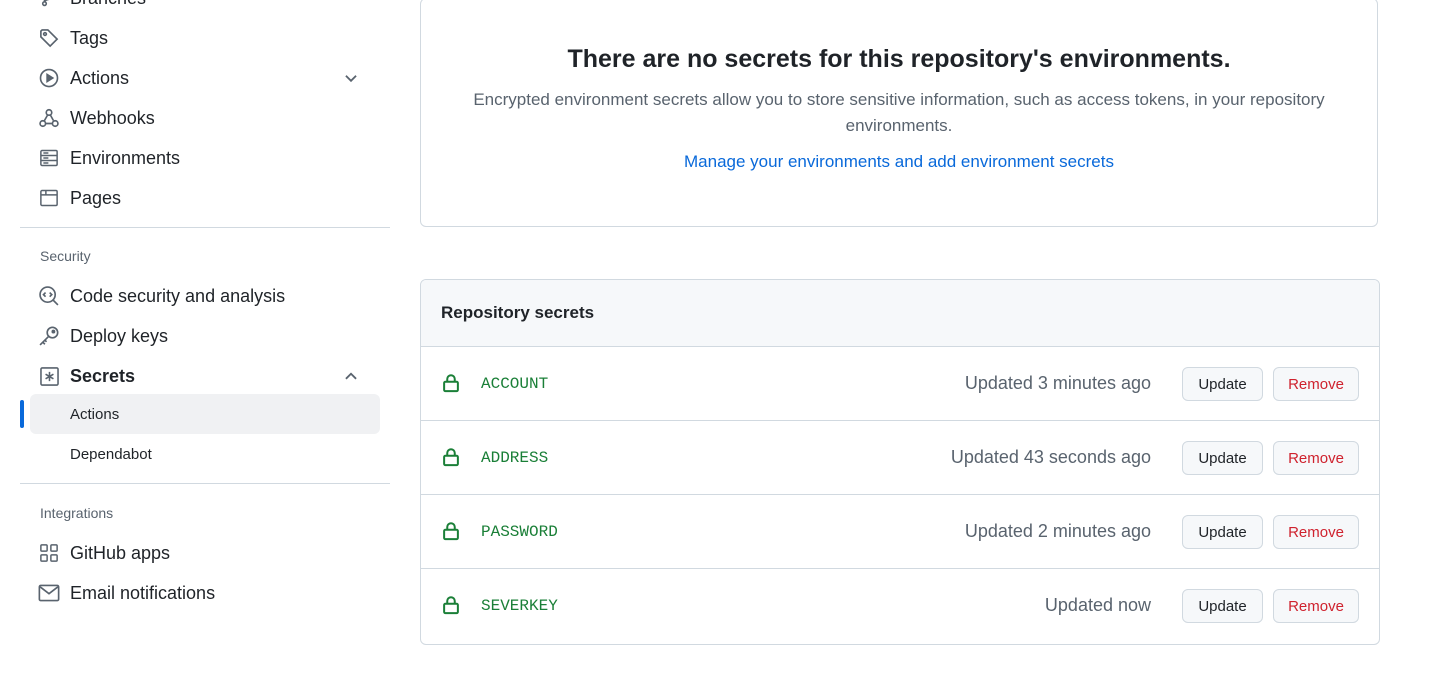 The image size is (1432, 696). I want to click on browser-icon, so click(49, 198).